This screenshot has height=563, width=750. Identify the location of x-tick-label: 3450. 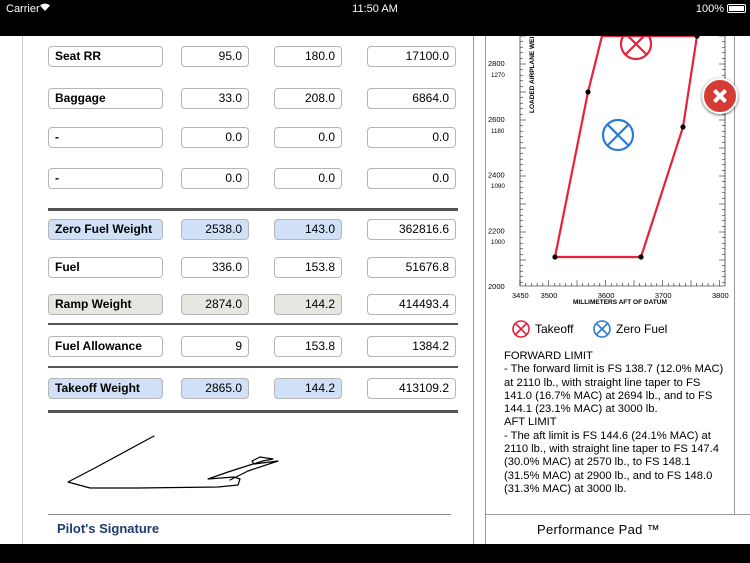
(520, 295).